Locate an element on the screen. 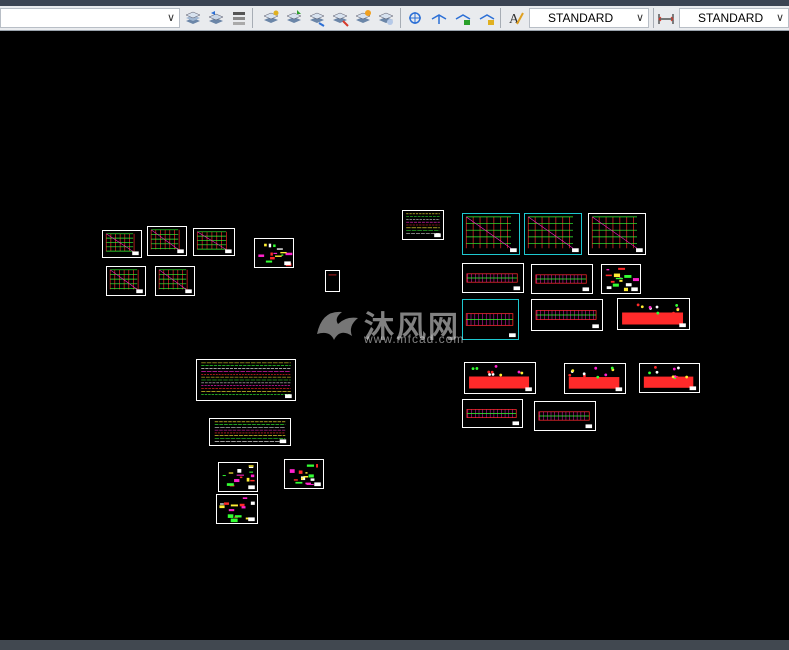  text-style-dropdown: STANDARD ∨ is located at coordinates (589, 18).